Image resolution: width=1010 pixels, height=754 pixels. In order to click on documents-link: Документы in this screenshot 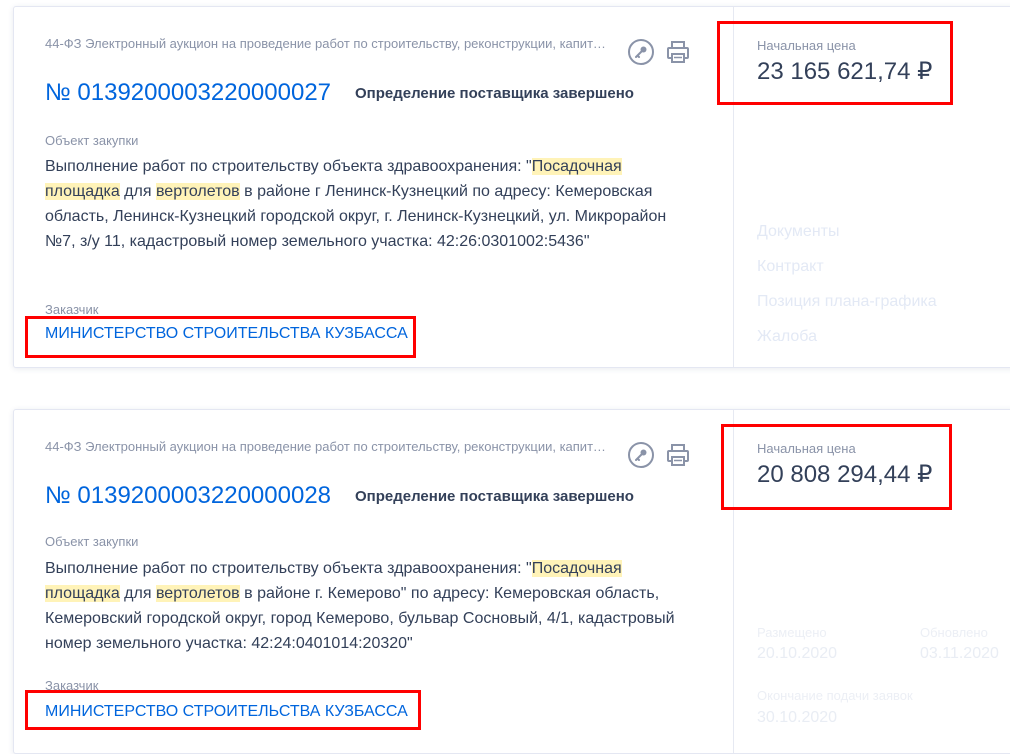, I will do `click(798, 232)`.